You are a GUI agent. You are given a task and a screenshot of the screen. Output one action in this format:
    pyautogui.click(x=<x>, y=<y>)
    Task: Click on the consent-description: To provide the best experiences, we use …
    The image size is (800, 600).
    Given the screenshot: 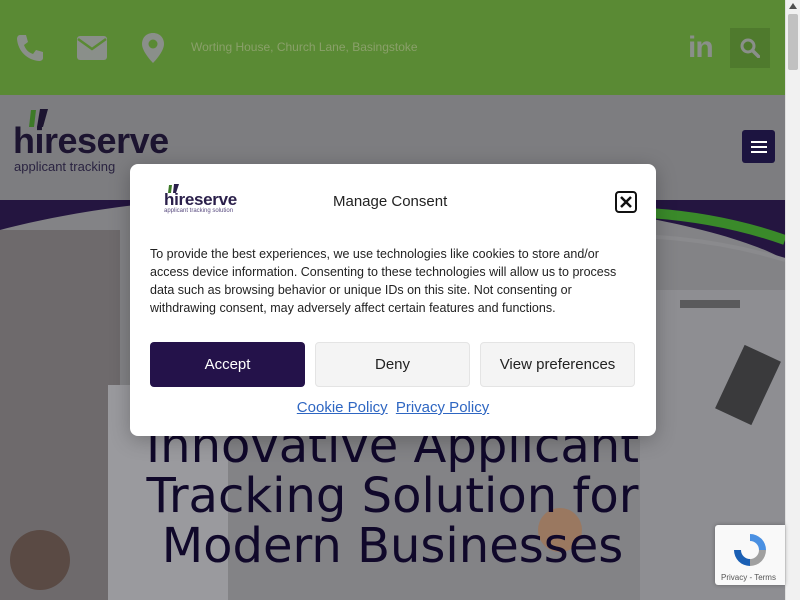 What is the action you would take?
    pyautogui.click(x=383, y=281)
    